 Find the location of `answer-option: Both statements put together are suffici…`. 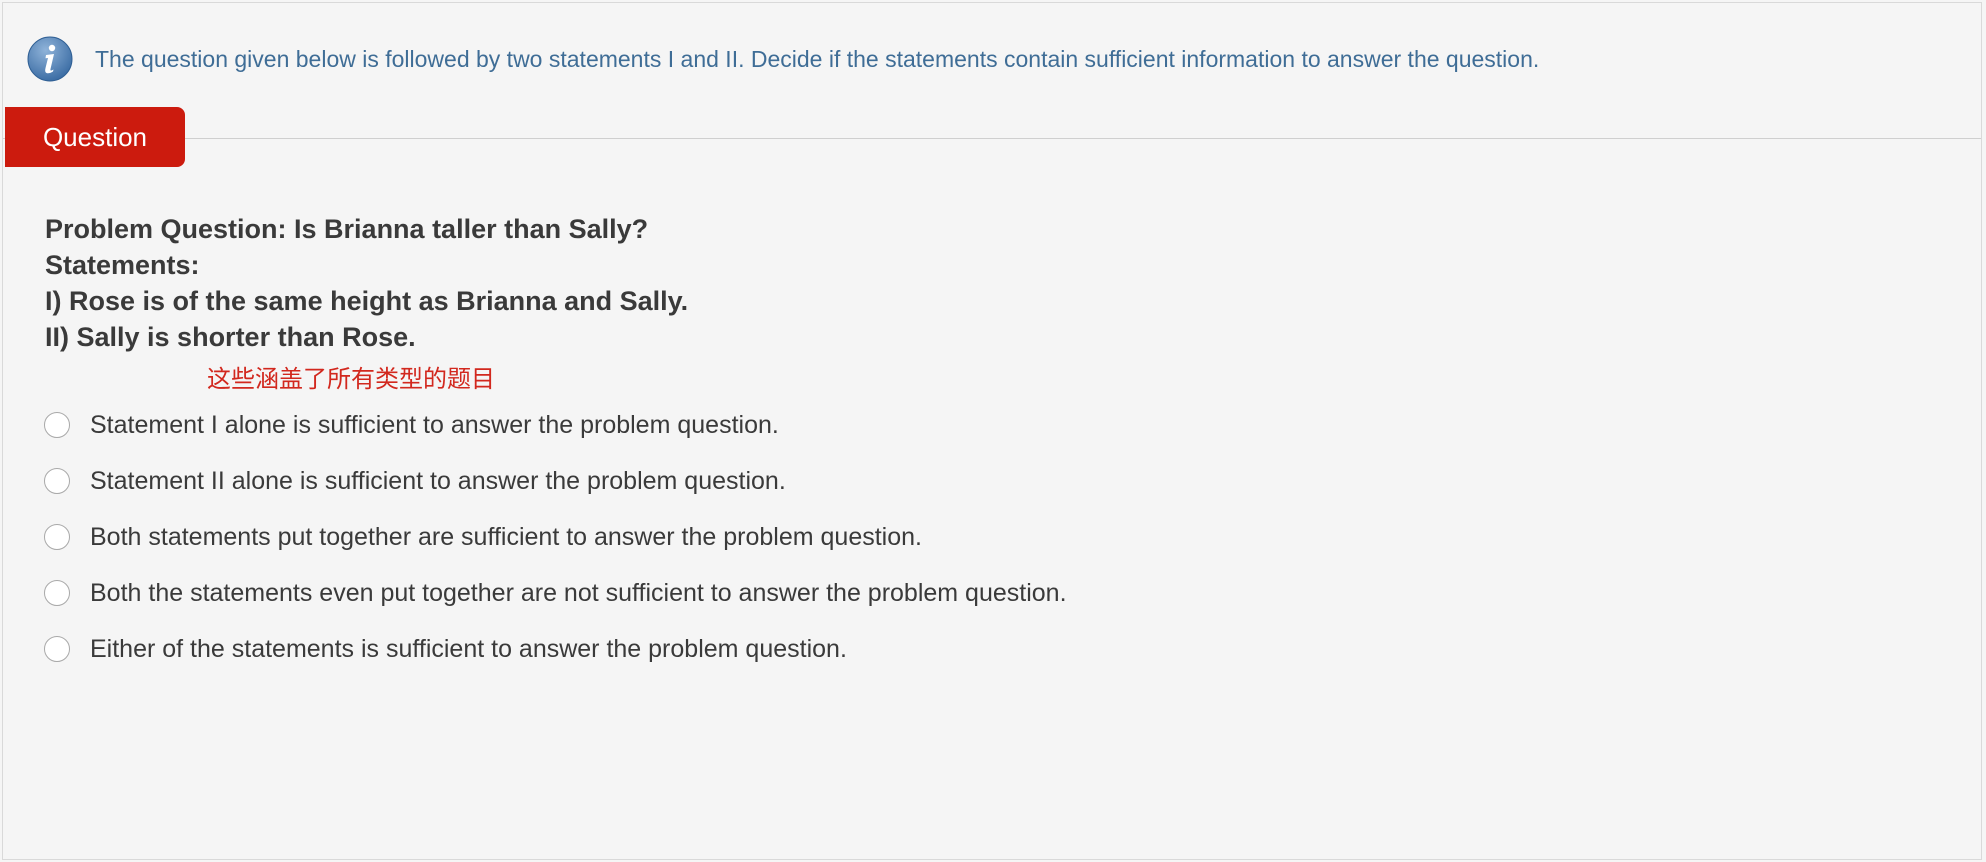

answer-option: Both statements put together are suffici… is located at coordinates (555, 537).